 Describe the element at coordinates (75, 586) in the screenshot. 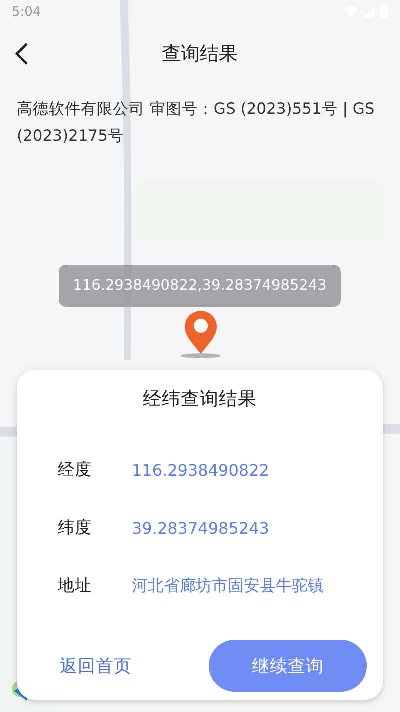

I see `field-label: 地址` at that location.